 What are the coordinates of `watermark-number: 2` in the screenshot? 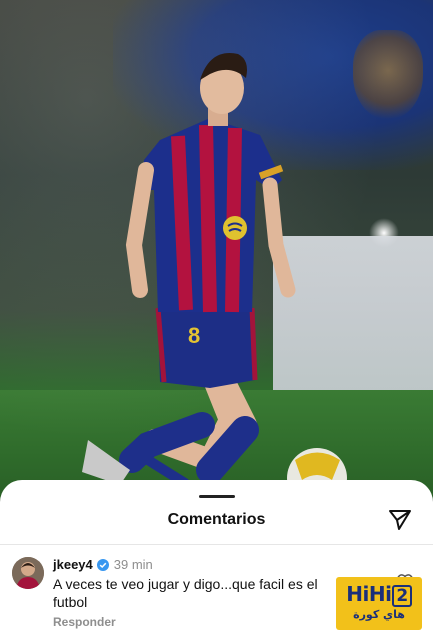 It's located at (402, 596).